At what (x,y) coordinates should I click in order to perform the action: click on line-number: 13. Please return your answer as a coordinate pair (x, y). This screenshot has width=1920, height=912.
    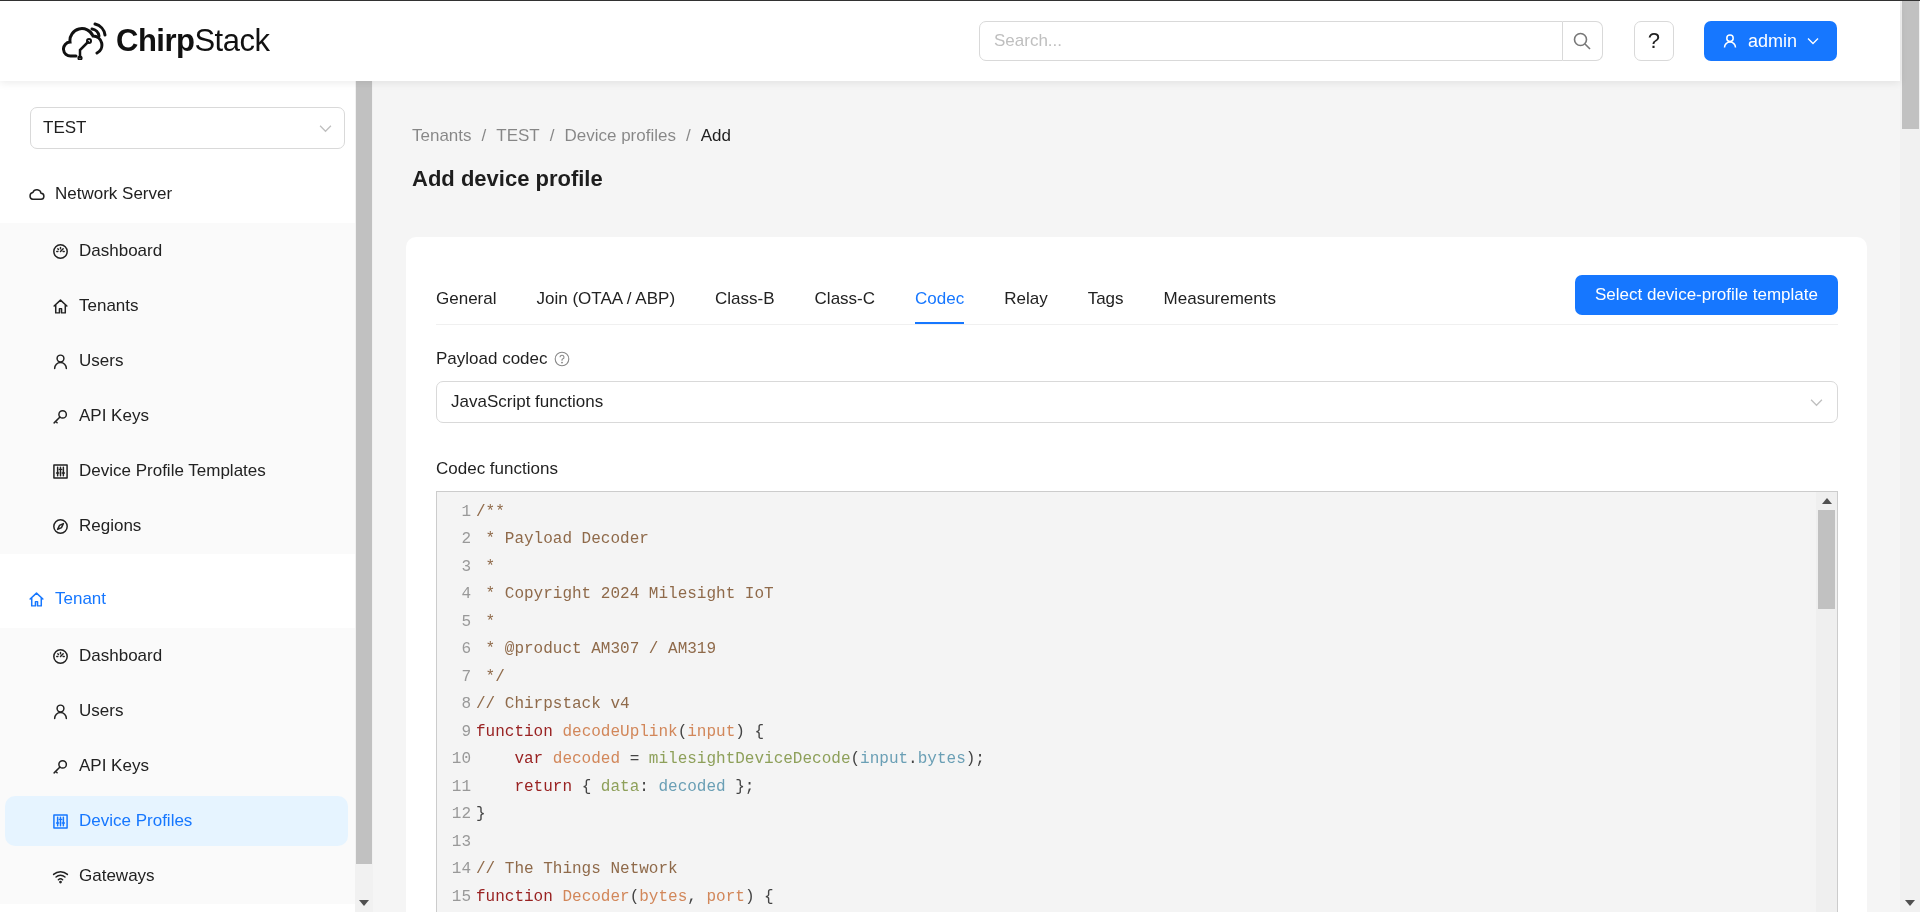
    Looking at the image, I should click on (461, 841).